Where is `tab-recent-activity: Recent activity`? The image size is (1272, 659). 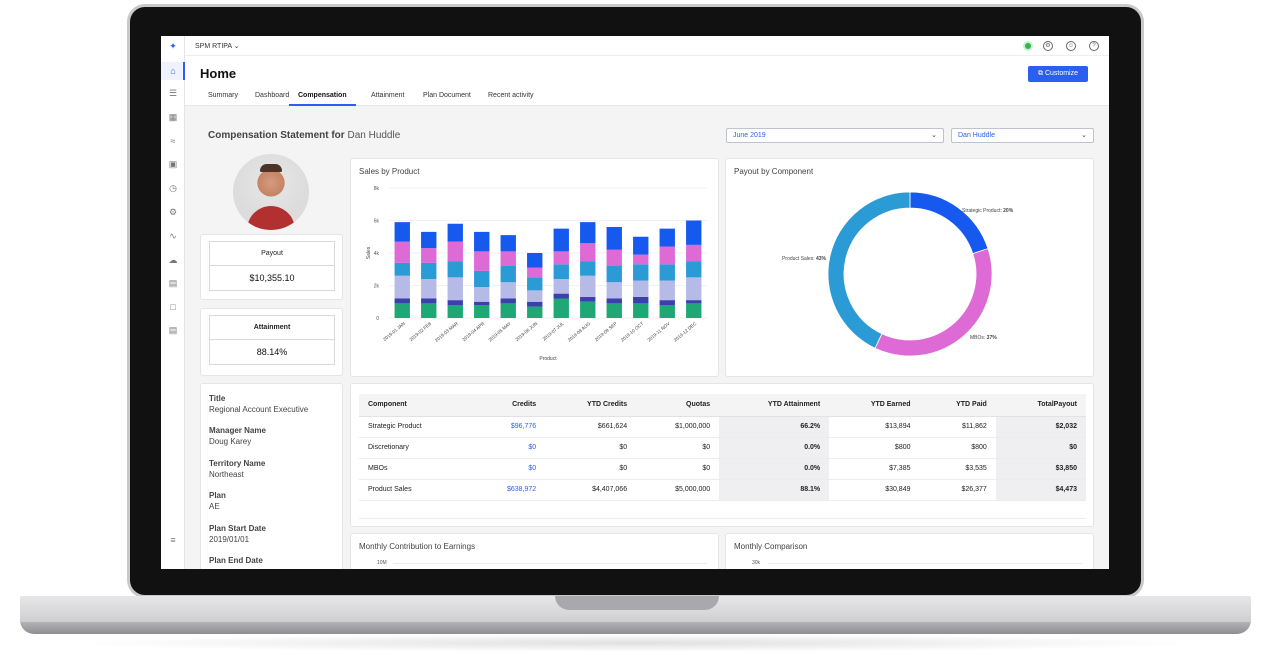 tab-recent-activity: Recent activity is located at coordinates (511, 98).